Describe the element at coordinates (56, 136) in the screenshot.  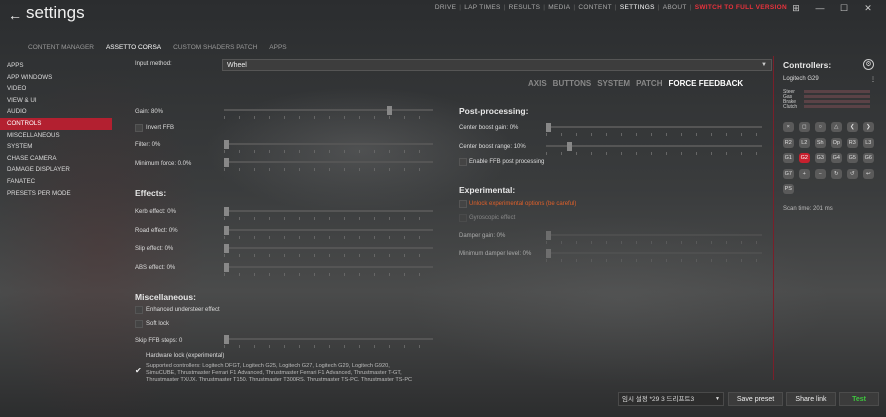
I see `menu-item-miscellaneous: MISCELLANEOUS` at that location.